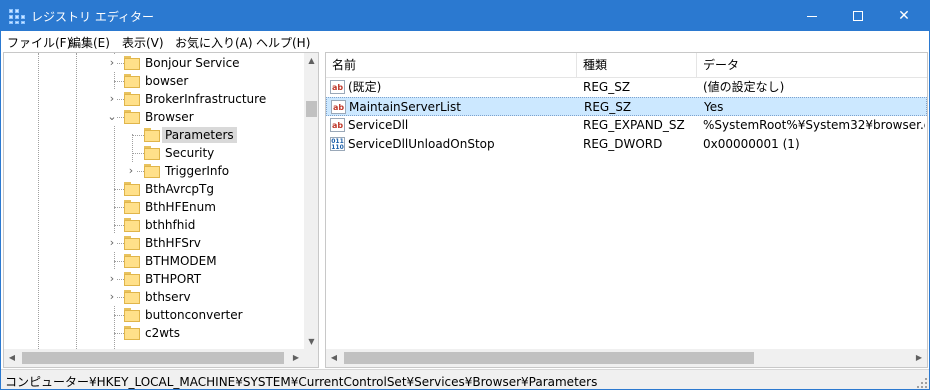  Describe the element at coordinates (168, 297) in the screenshot. I see `tree-node-label: bthserv` at that location.